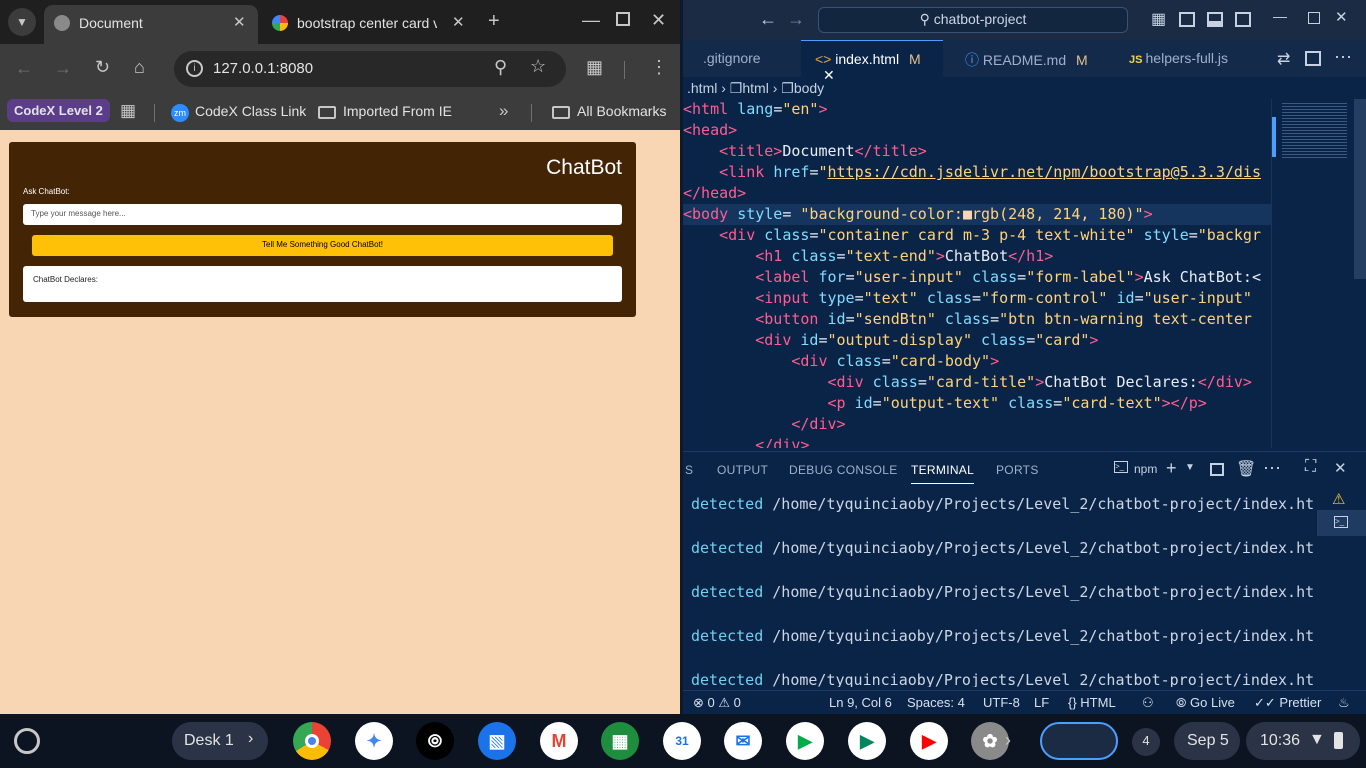  I want to click on bookmark-imported-from-ie: Imported From IE, so click(397, 111).